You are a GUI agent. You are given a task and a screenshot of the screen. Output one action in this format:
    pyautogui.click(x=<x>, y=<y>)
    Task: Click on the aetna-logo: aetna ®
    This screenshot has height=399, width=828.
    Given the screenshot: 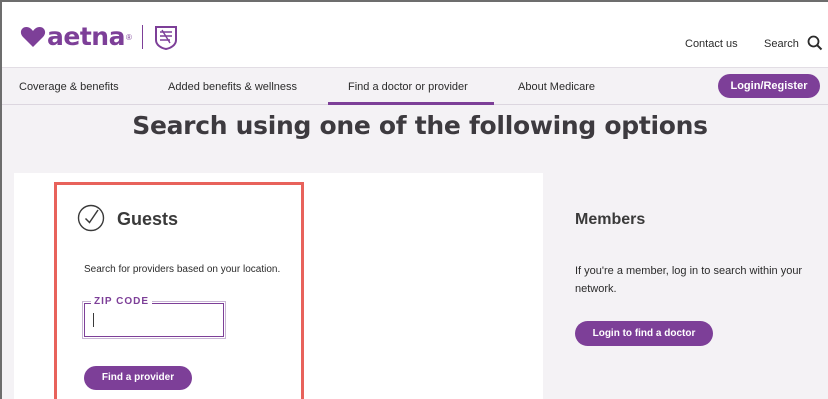 What is the action you would take?
    pyautogui.click(x=99, y=37)
    